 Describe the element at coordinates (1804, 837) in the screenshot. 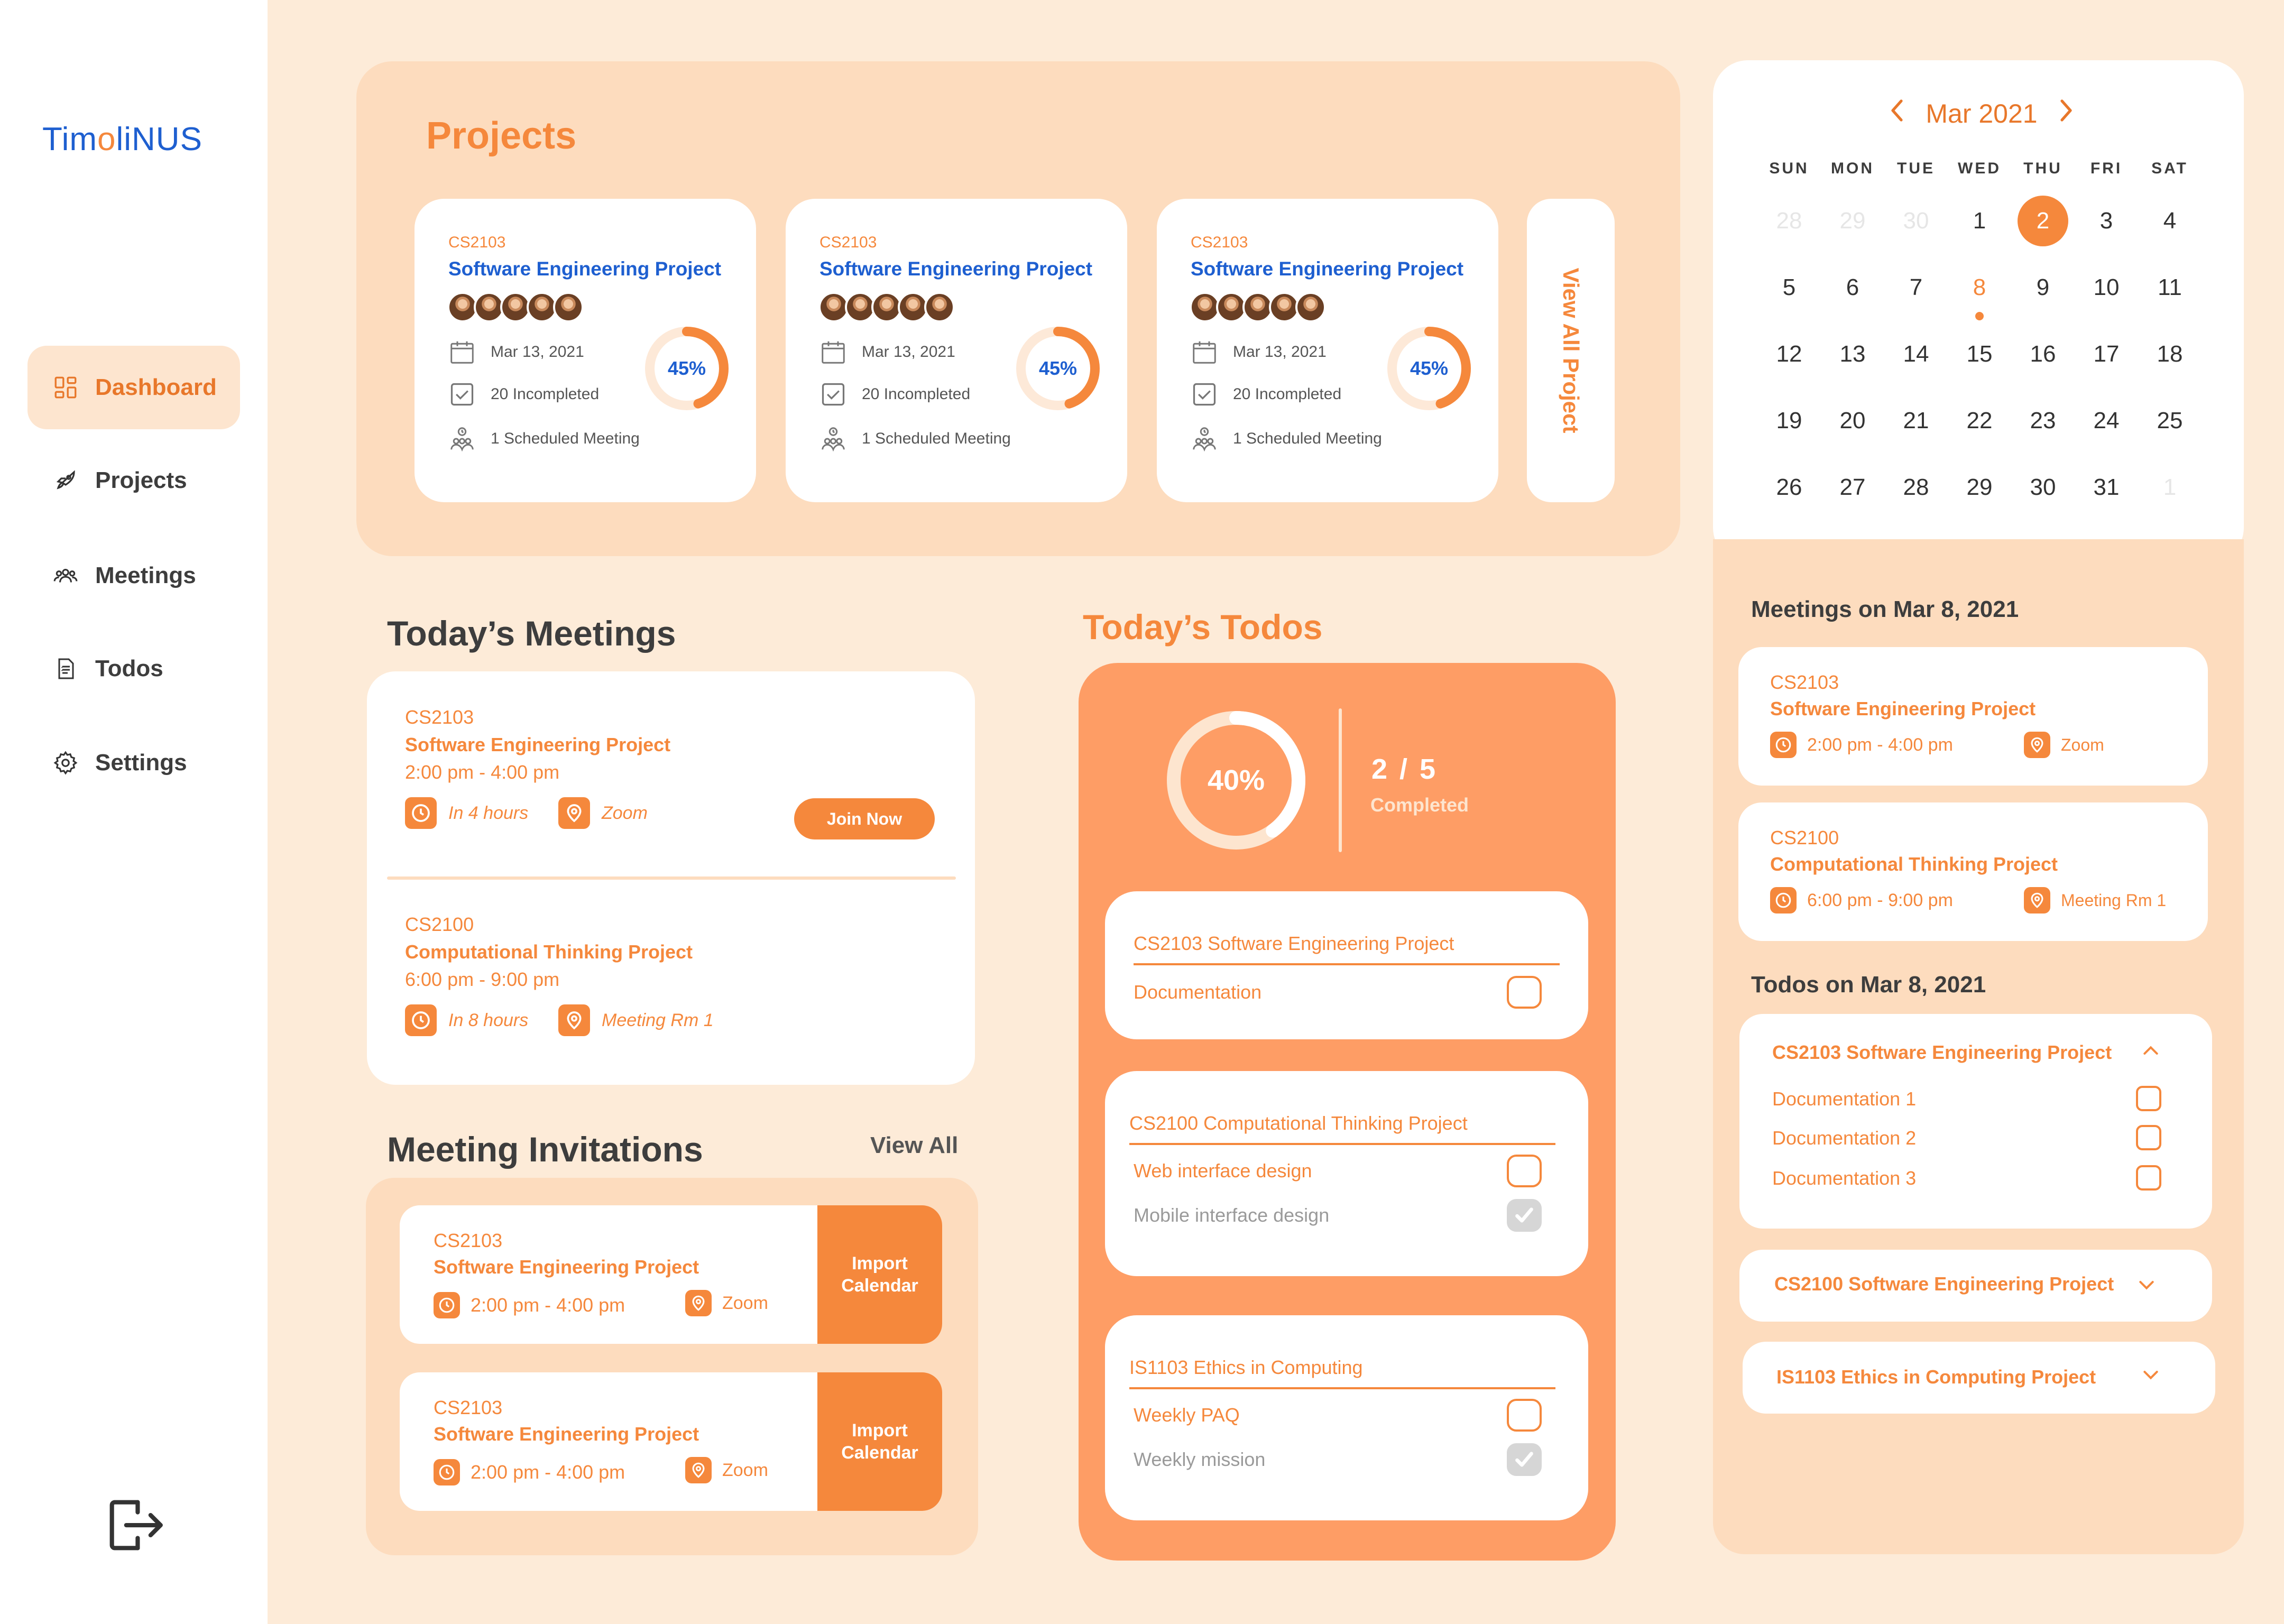

I see `meeting-code: CS2100` at that location.